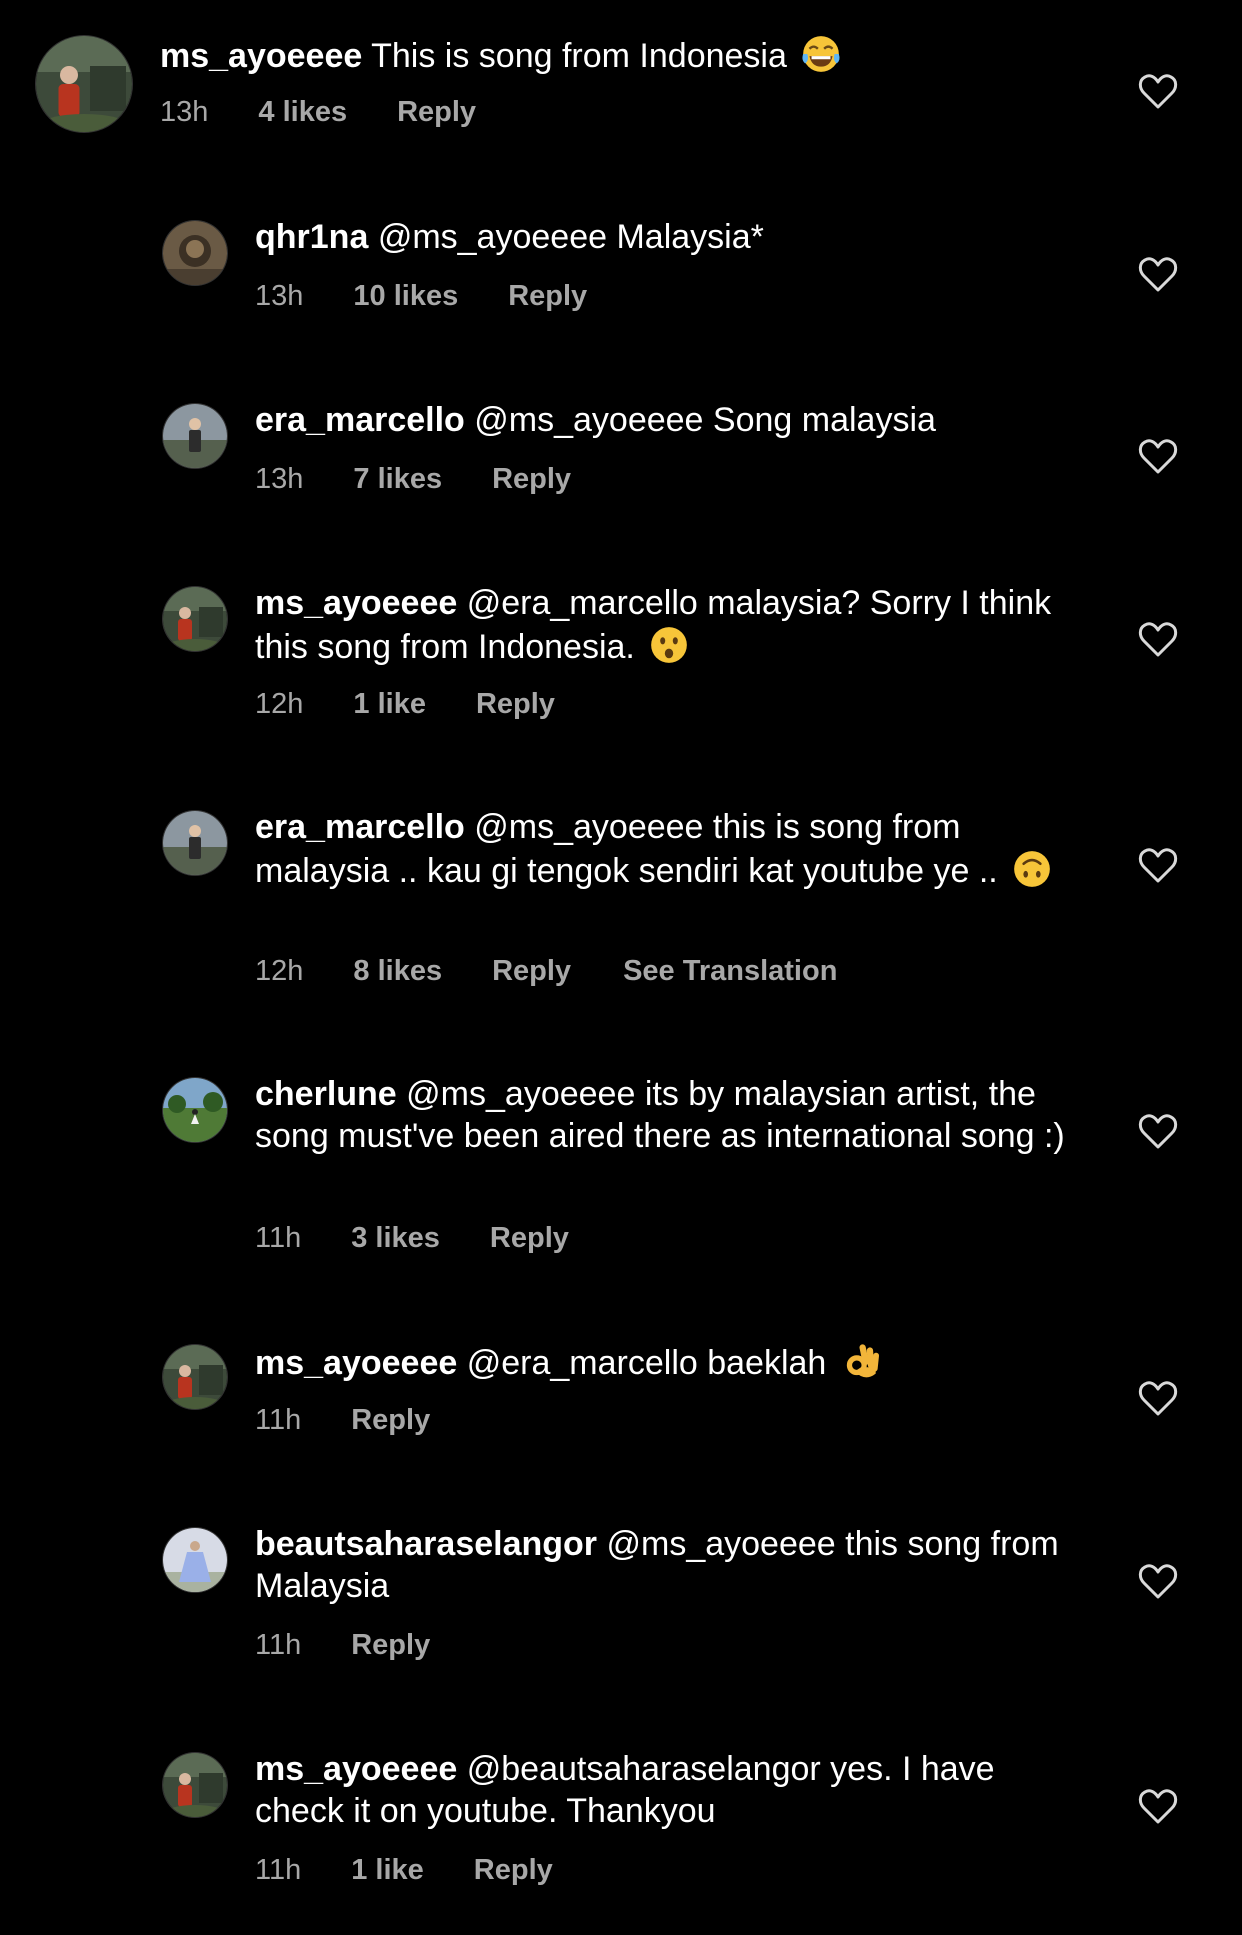 This screenshot has height=1935, width=1242. I want to click on likes-count: 4 likes, so click(302, 112).